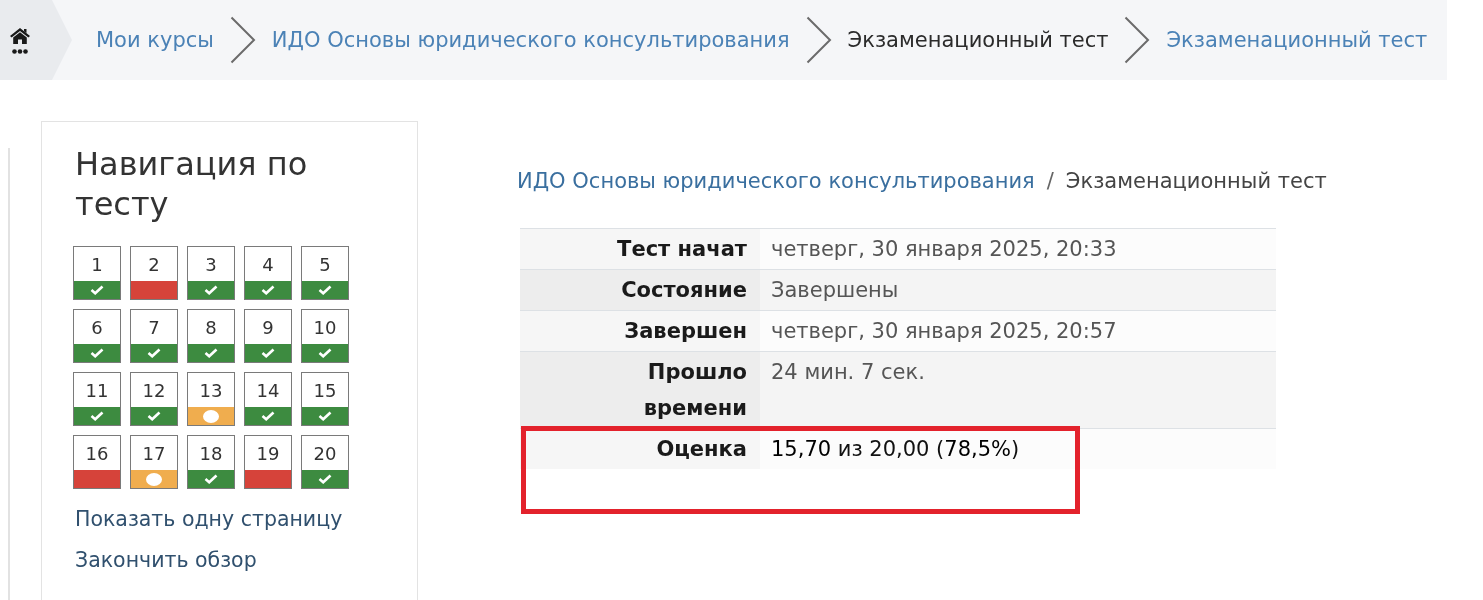 This screenshot has width=1483, height=600. I want to click on question-button: 13, so click(211, 399).